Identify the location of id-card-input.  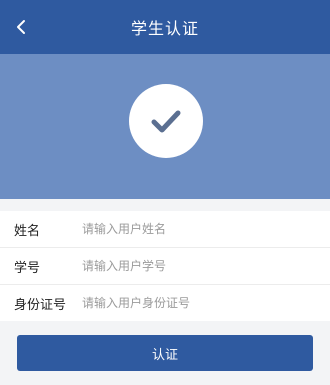
(205, 303).